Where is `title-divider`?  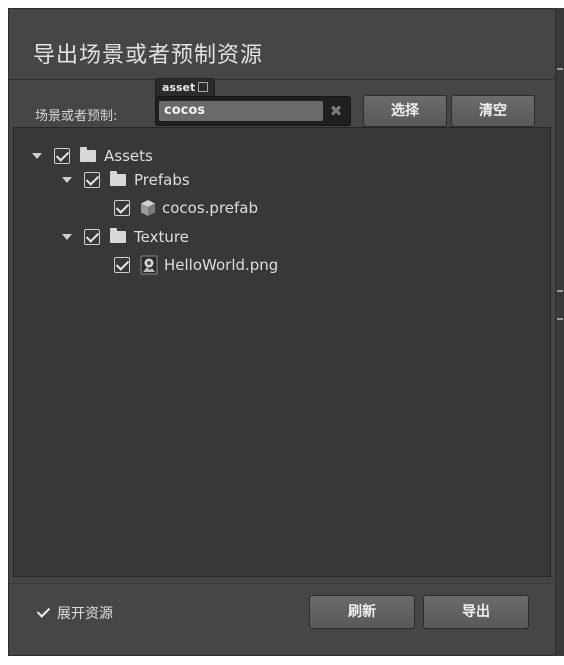 title-divider is located at coordinates (282, 79).